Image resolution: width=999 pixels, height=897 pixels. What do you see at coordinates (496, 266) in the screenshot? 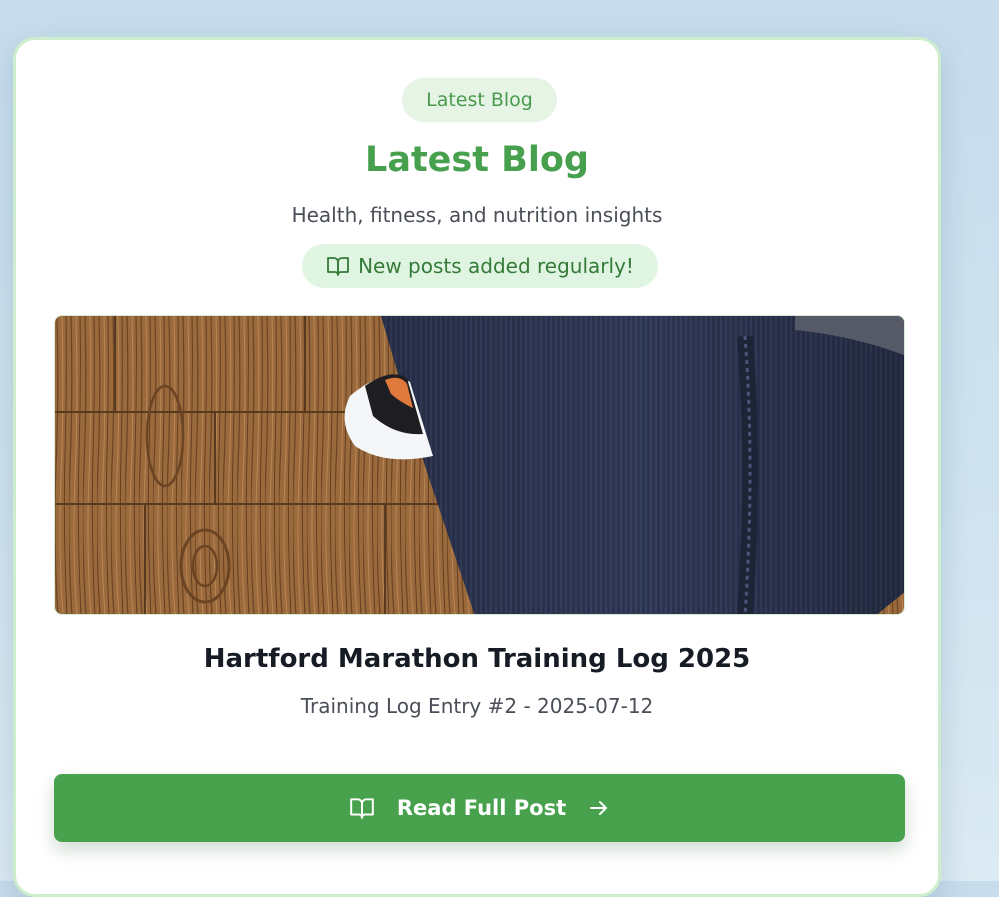
I see `new-posts-note-text: New posts added regularly!` at bounding box center [496, 266].